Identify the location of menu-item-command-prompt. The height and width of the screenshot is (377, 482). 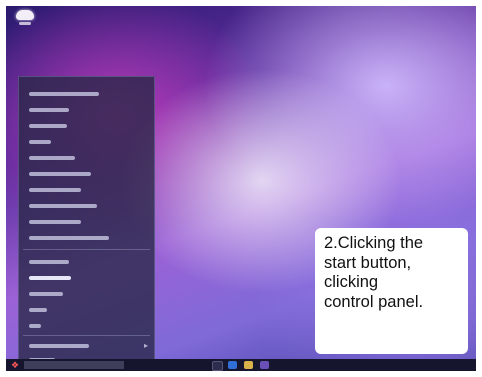
(86, 222).